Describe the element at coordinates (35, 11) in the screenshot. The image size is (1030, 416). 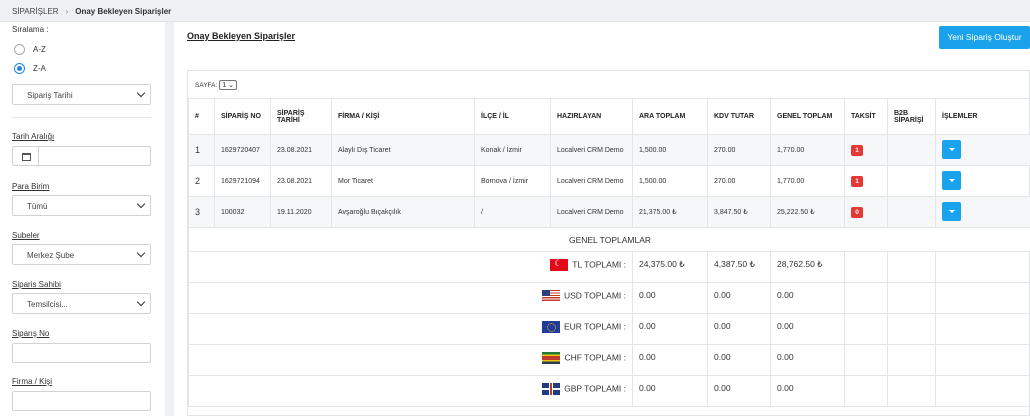
I see `breadcrumb-root: SİPARİŞLER` at that location.